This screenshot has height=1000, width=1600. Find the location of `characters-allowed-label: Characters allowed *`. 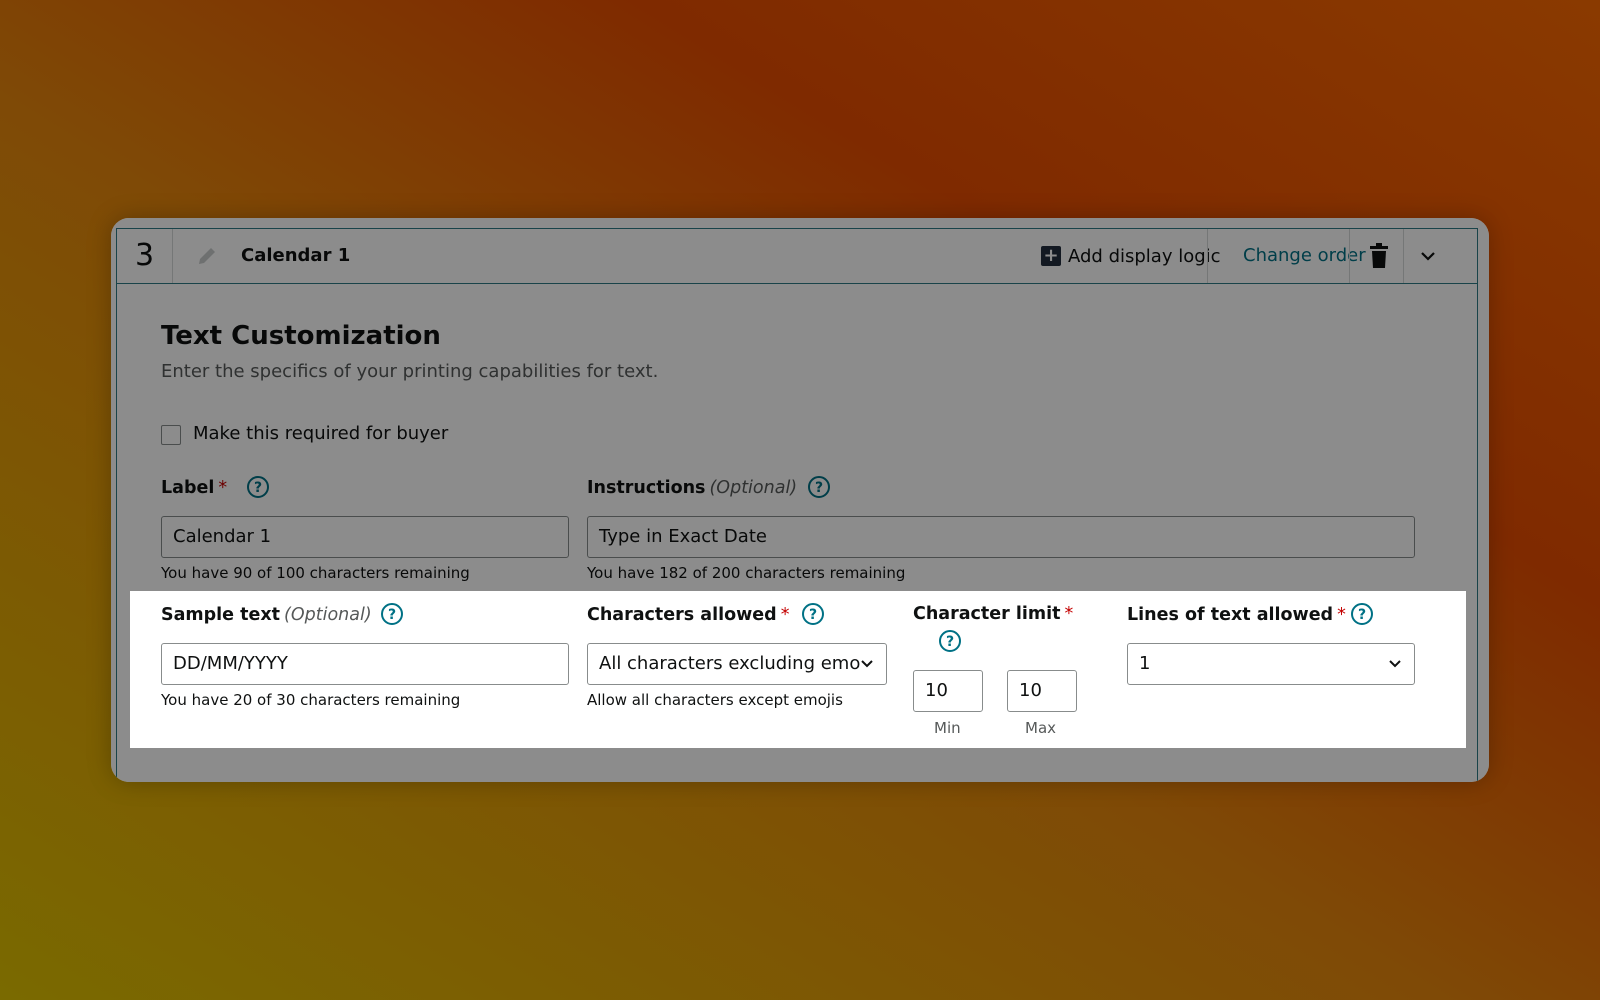

characters-allowed-label: Characters allowed * is located at coordinates (688, 615).